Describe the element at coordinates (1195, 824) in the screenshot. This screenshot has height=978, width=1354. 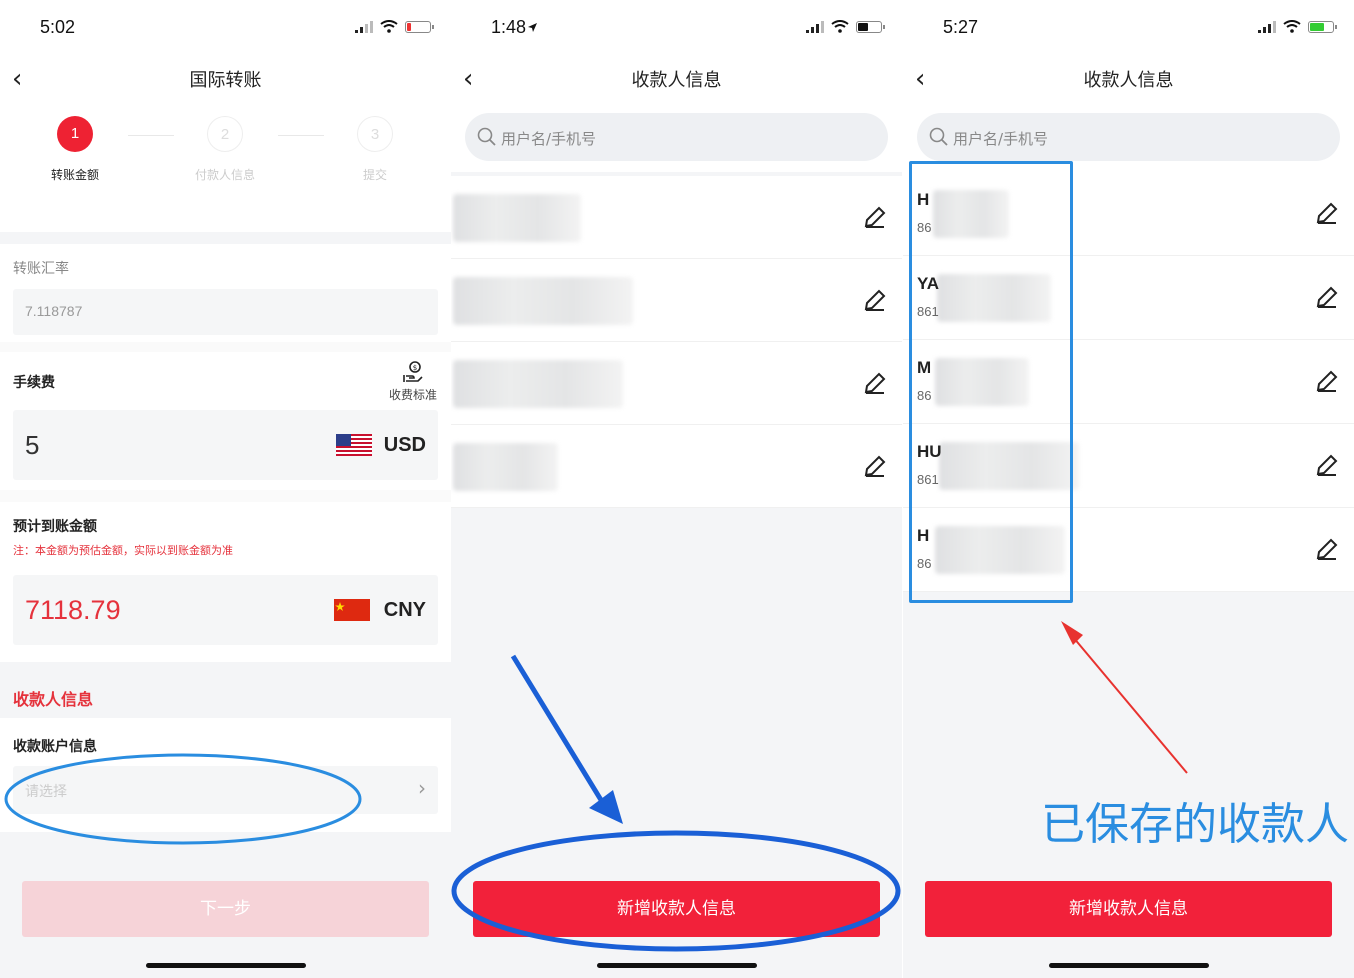
I see `saved-payees-annotation: 已保存的收款人` at that location.